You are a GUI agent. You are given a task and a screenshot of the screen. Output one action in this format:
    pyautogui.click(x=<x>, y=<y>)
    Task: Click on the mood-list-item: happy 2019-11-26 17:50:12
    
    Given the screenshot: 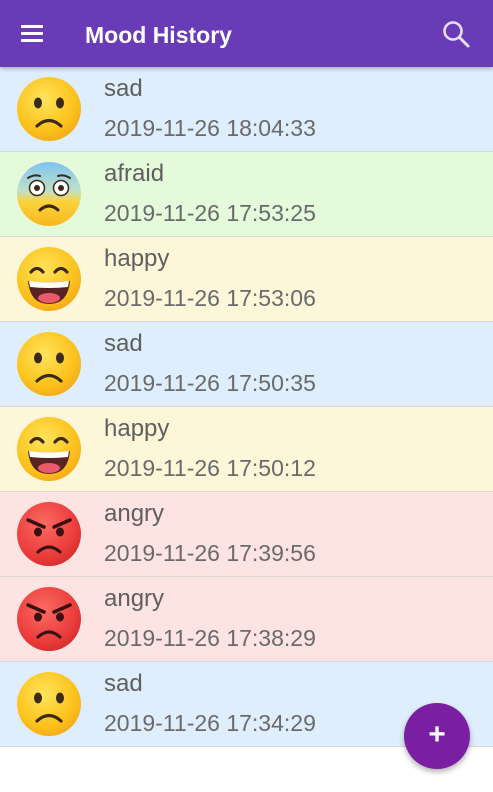 What is the action you would take?
    pyautogui.click(x=246, y=449)
    